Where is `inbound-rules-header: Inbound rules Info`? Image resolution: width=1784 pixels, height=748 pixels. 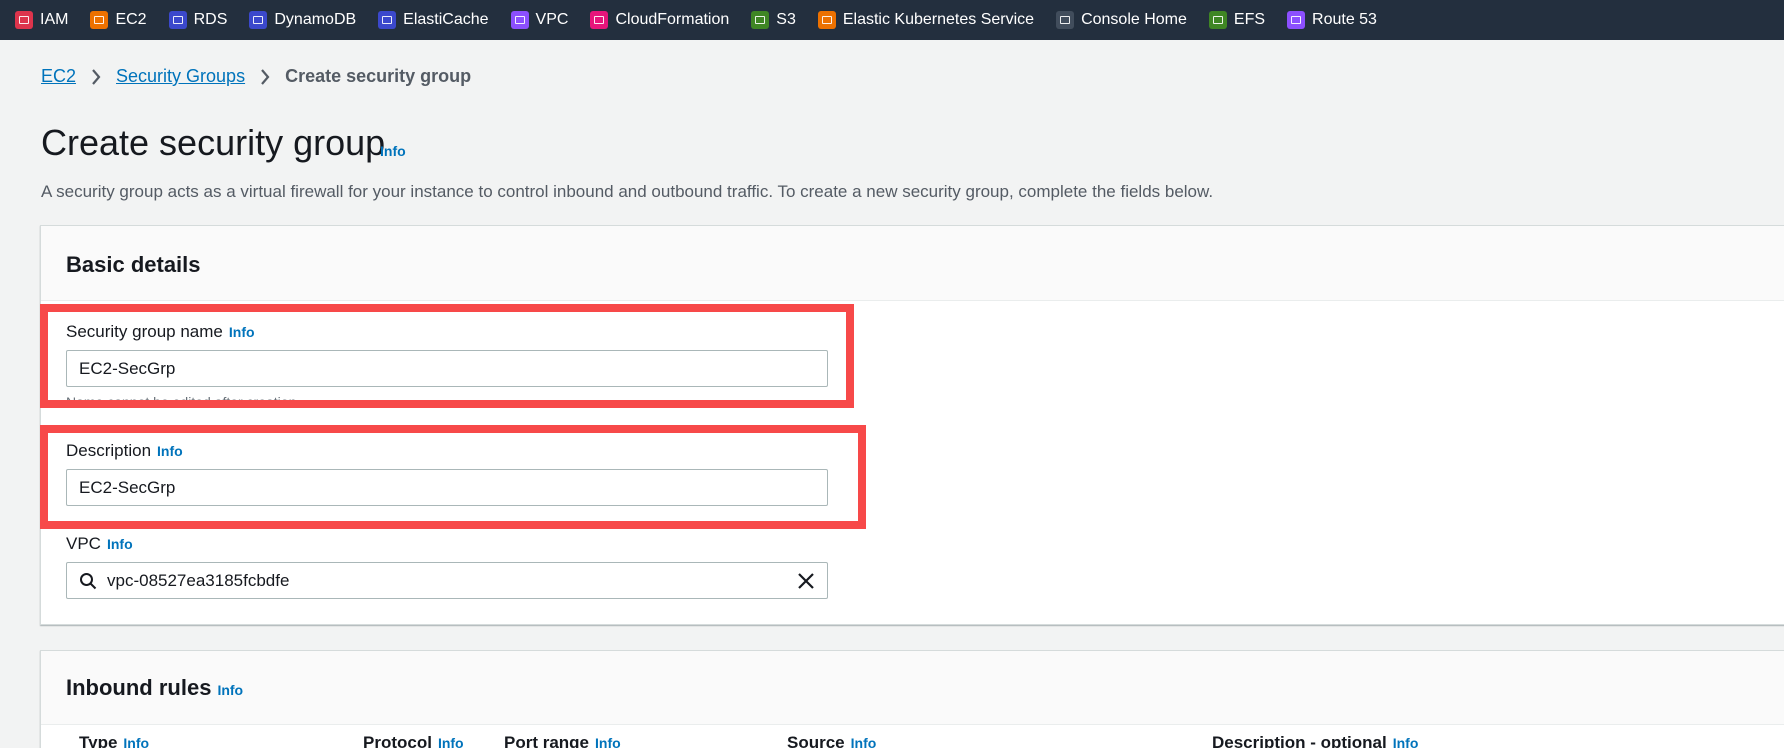
inbound-rules-header: Inbound rules Info is located at coordinates (912, 688).